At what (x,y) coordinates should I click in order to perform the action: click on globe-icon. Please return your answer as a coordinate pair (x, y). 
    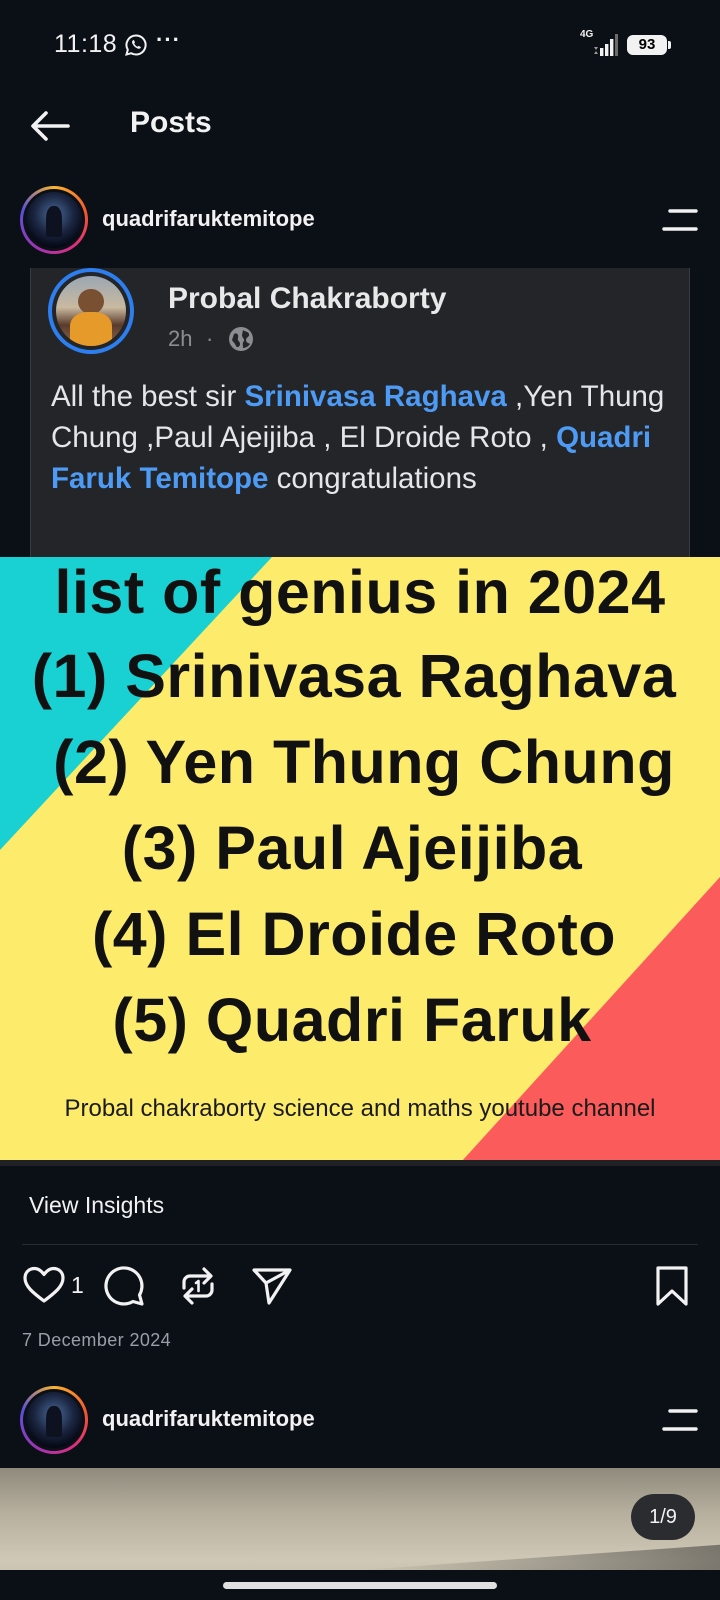
    Looking at the image, I should click on (241, 339).